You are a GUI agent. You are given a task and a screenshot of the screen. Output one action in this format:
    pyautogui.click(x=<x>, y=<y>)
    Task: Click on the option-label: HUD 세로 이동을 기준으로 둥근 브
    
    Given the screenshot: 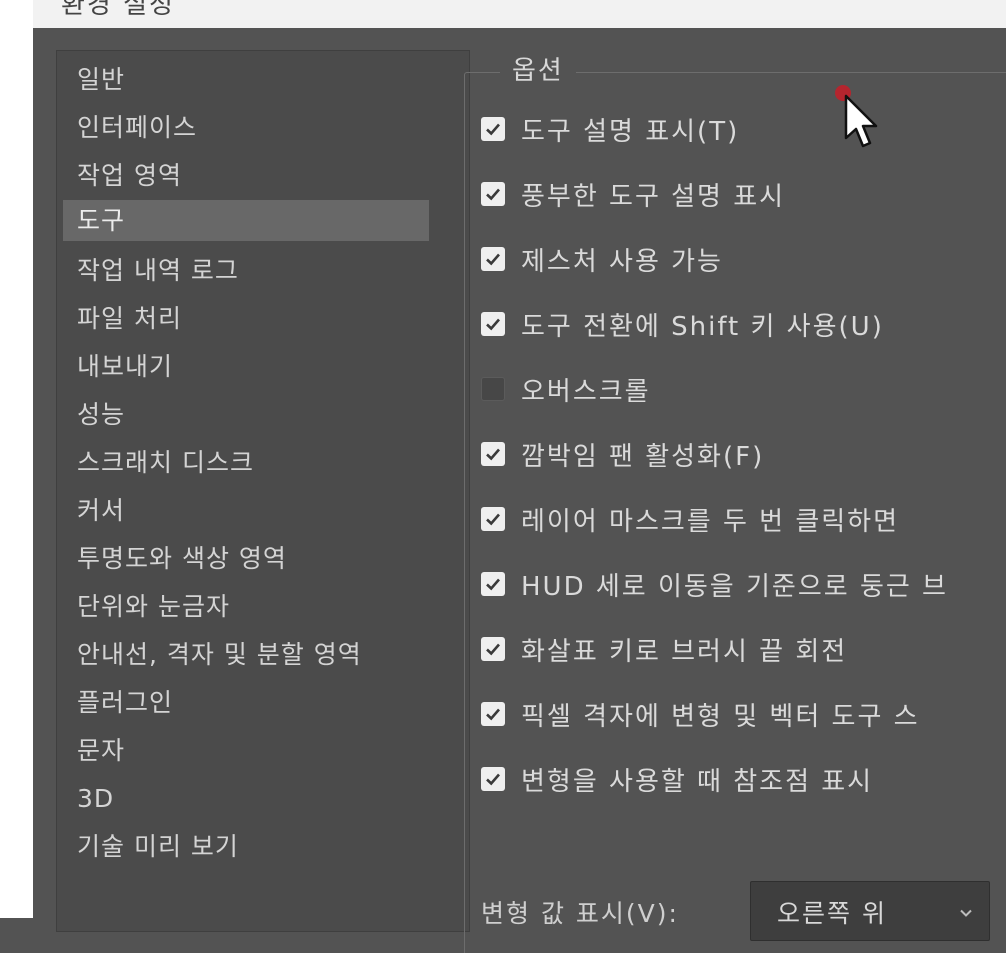 What is the action you would take?
    pyautogui.click(x=734, y=586)
    